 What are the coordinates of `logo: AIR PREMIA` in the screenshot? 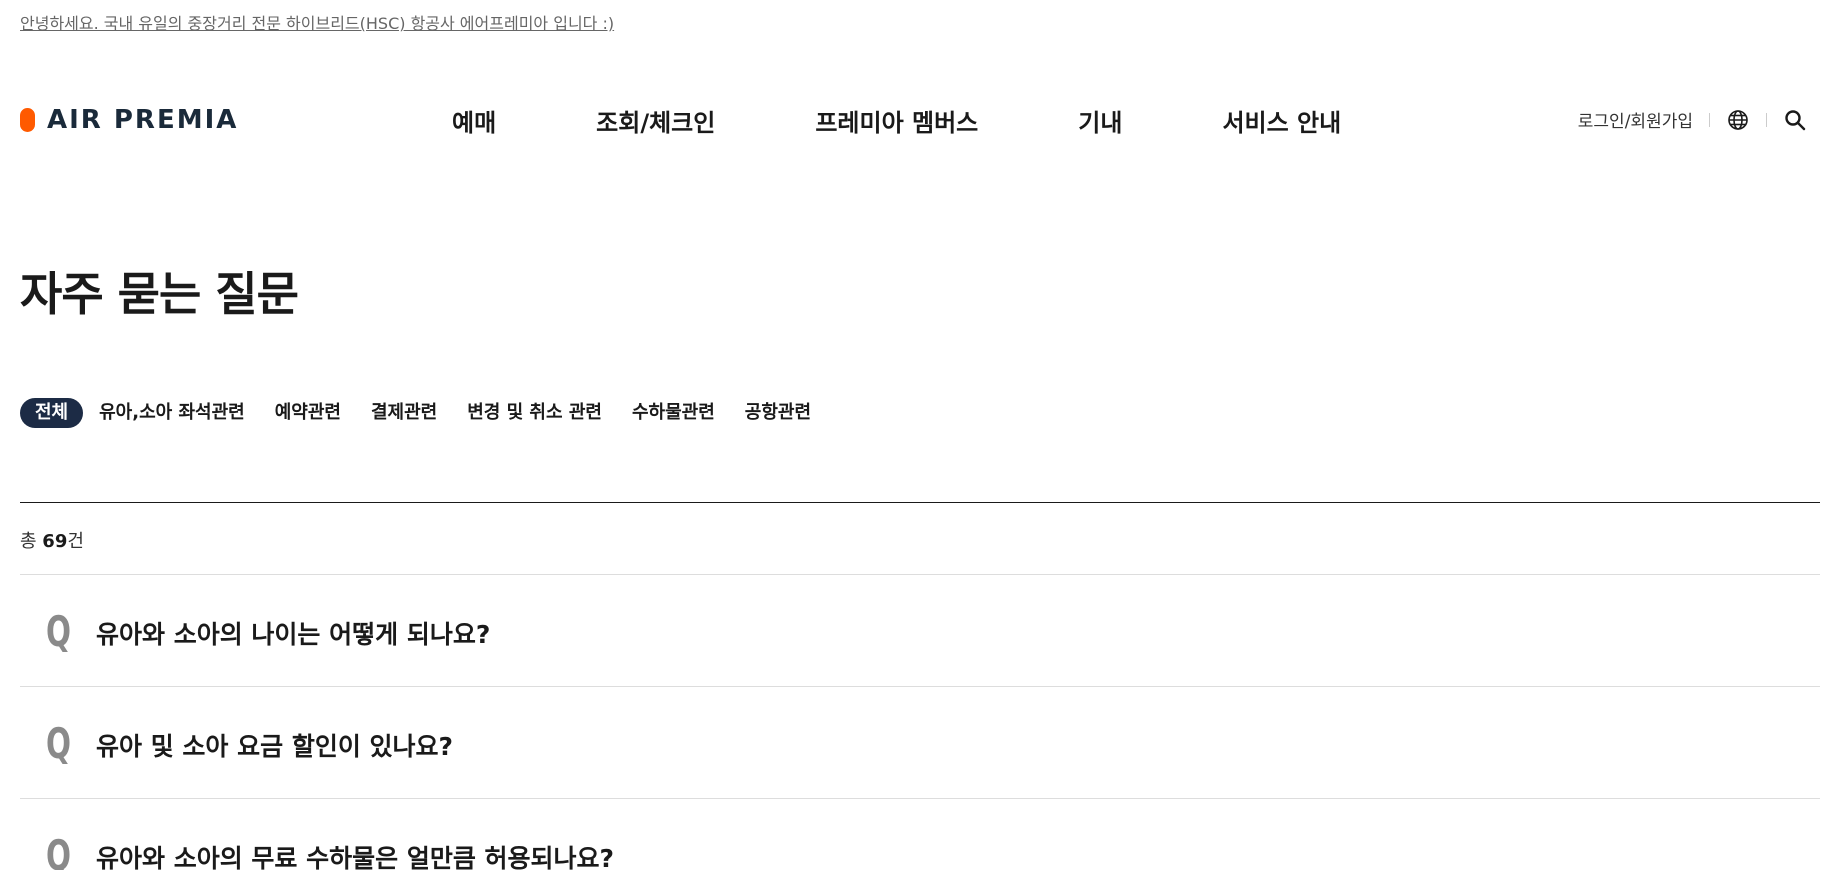 It's located at (129, 120).